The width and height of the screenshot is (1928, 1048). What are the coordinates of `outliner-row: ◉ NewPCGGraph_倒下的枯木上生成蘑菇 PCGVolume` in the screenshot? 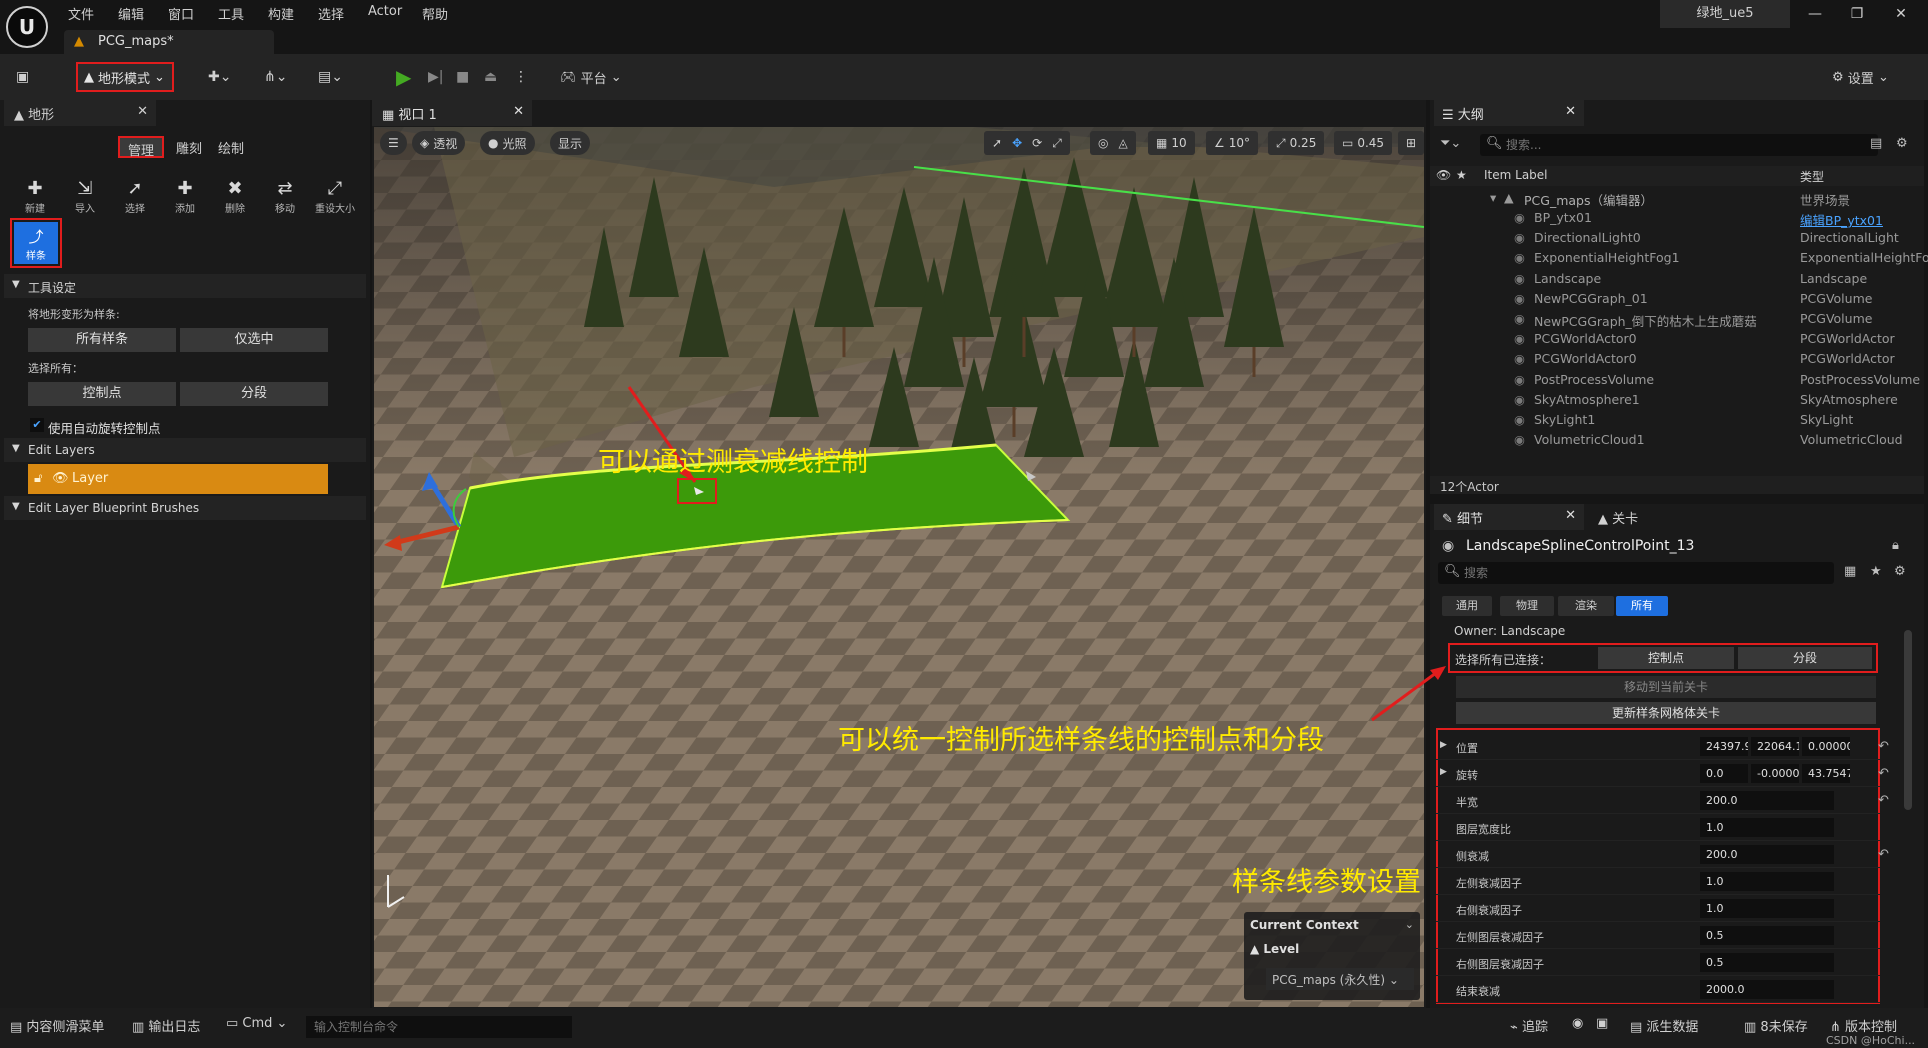 It's located at (1677, 319).